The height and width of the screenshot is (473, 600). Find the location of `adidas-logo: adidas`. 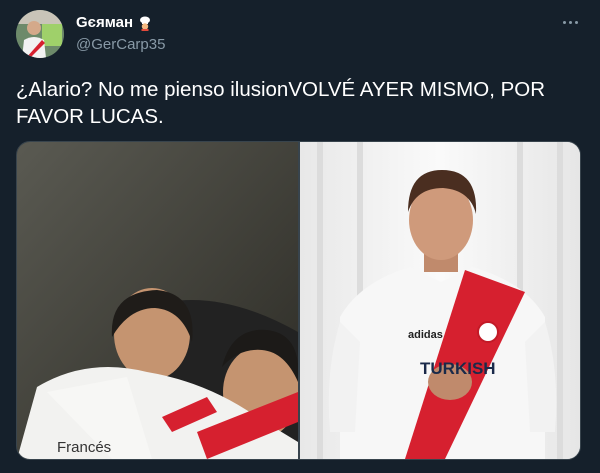

adidas-logo: adidas is located at coordinates (425, 335).